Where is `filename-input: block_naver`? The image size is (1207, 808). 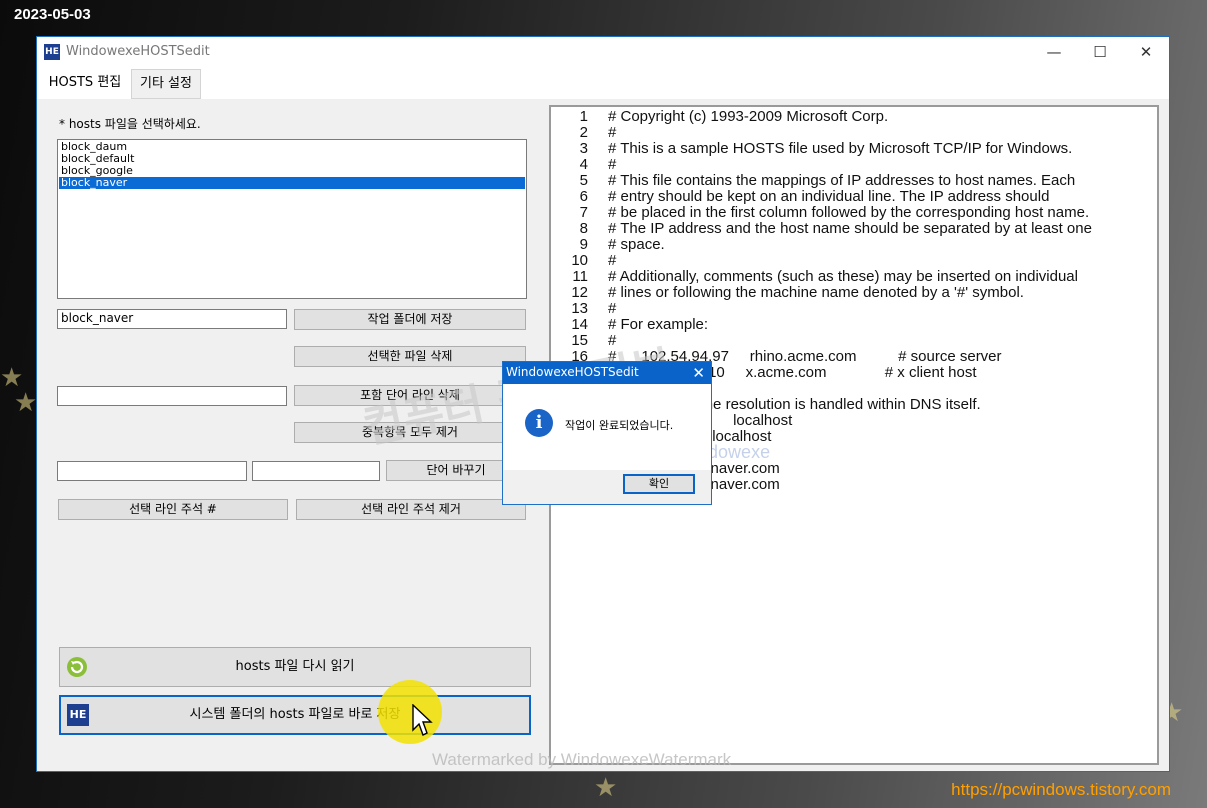 filename-input: block_naver is located at coordinates (172, 319).